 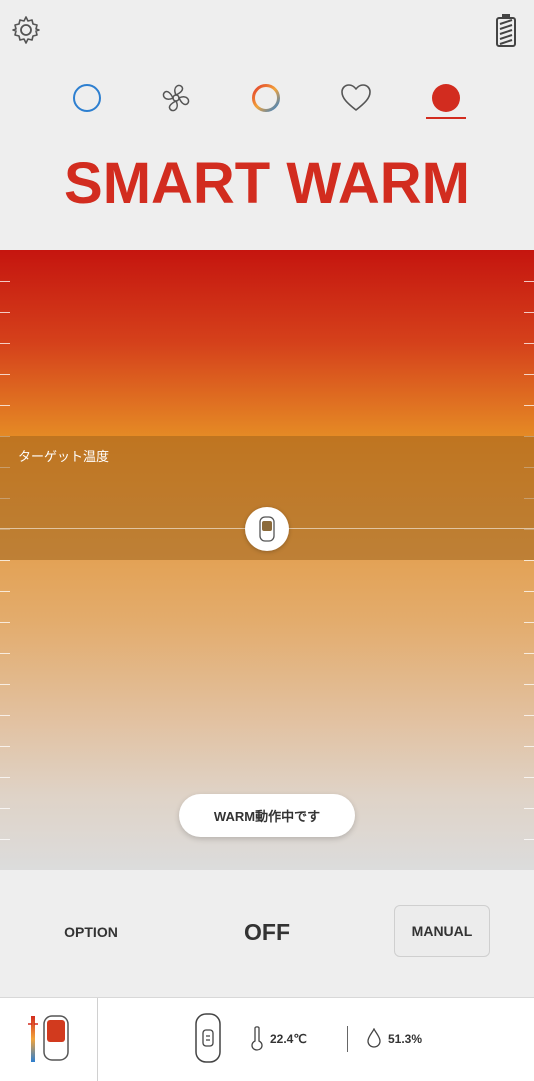 I want to click on mode-fan-tab, so click(x=176, y=98).